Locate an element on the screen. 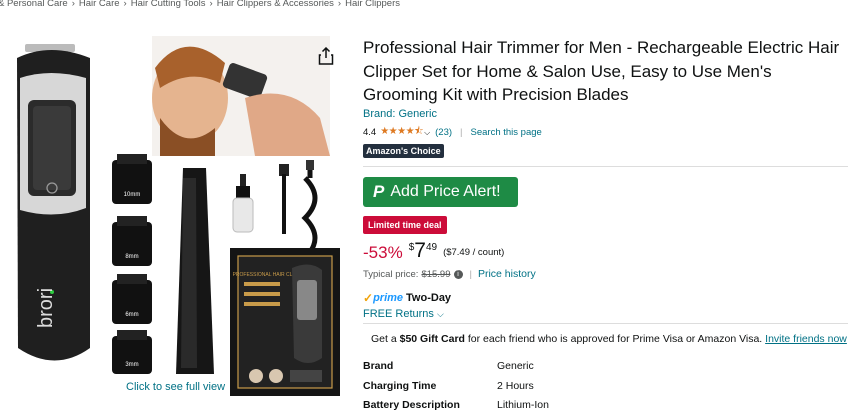 The image size is (848, 410). prime-two-day-badge: ✓ prime Two-Day is located at coordinates (407, 298).